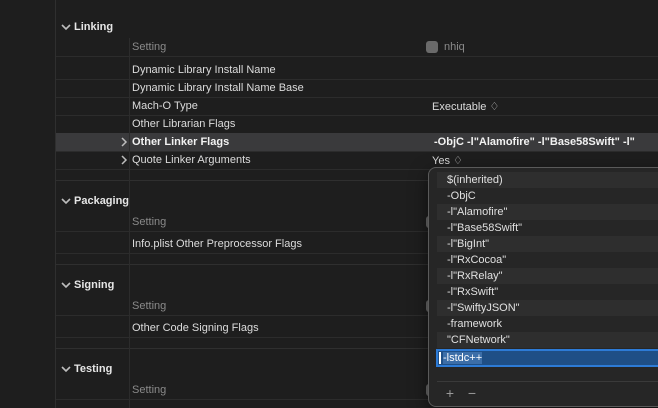 This screenshot has height=408, width=658. I want to click on list-item: -framework, so click(547, 324).